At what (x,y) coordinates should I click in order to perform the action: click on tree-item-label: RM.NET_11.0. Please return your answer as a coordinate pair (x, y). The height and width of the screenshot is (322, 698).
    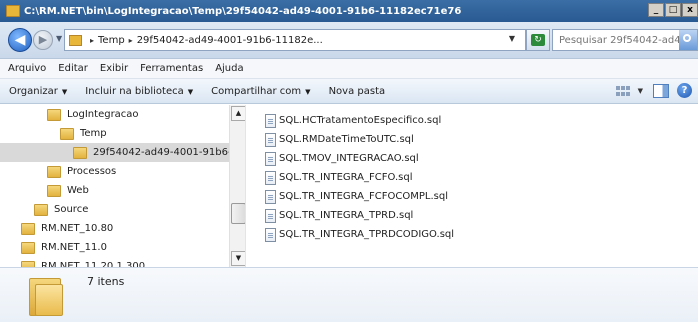
    Looking at the image, I should click on (74, 247).